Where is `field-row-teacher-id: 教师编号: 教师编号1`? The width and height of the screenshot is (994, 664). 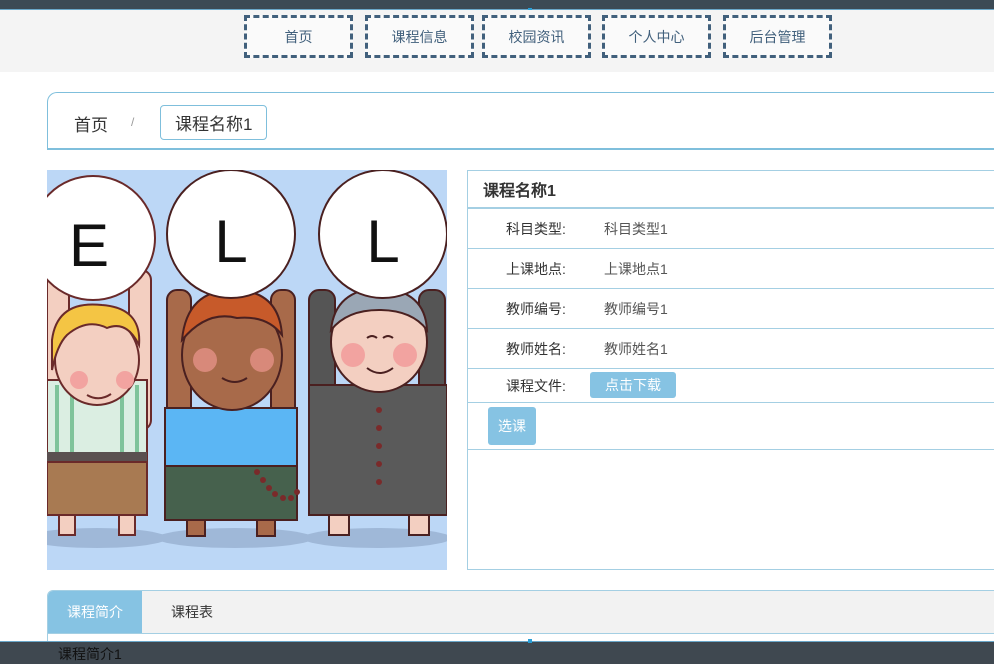
field-row-teacher-id: 教师编号: 教师编号1 is located at coordinates (731, 309).